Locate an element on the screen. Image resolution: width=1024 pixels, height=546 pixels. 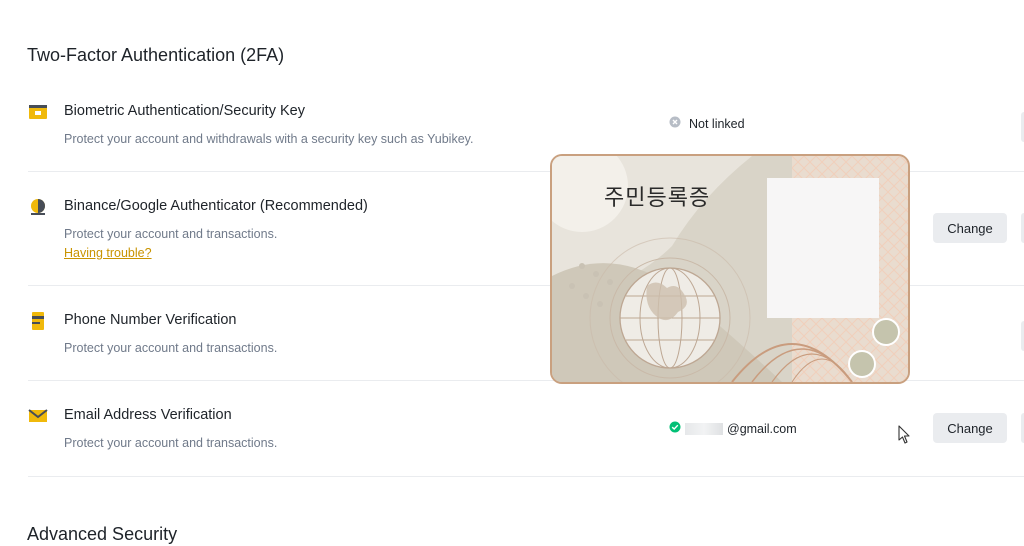
email-icon is located at coordinates (38, 416).